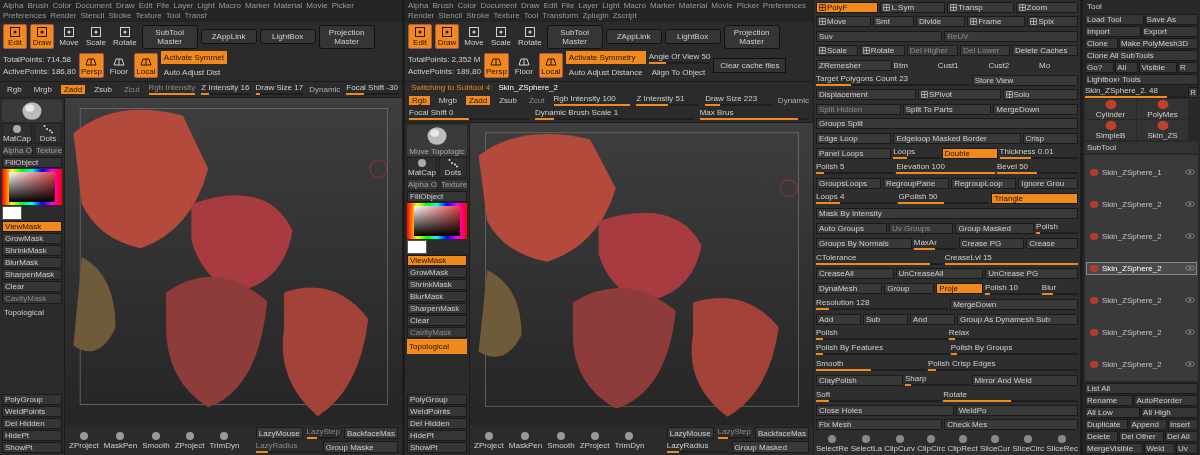 This screenshot has height=455, width=1200. Describe the element at coordinates (854, 153) in the screenshot. I see `geometry-button: Panel Loops` at that location.